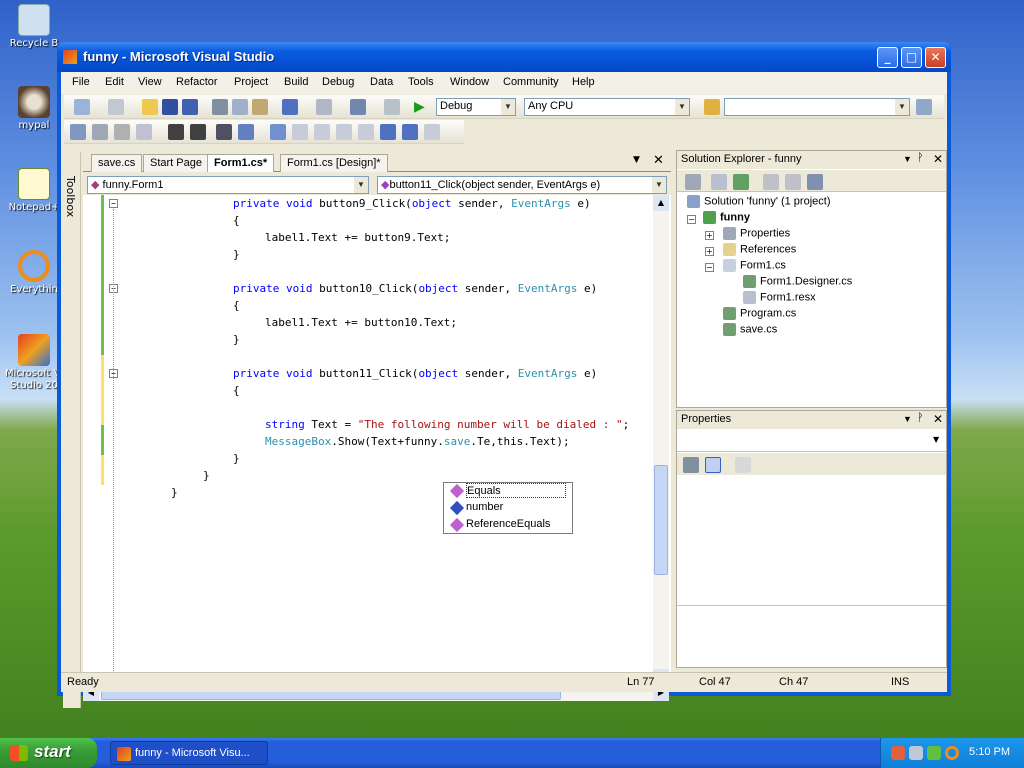 The height and width of the screenshot is (768, 1024). Describe the element at coordinates (754, 265) in the screenshot. I see `tree-form1-cs: Form1.cs` at that location.